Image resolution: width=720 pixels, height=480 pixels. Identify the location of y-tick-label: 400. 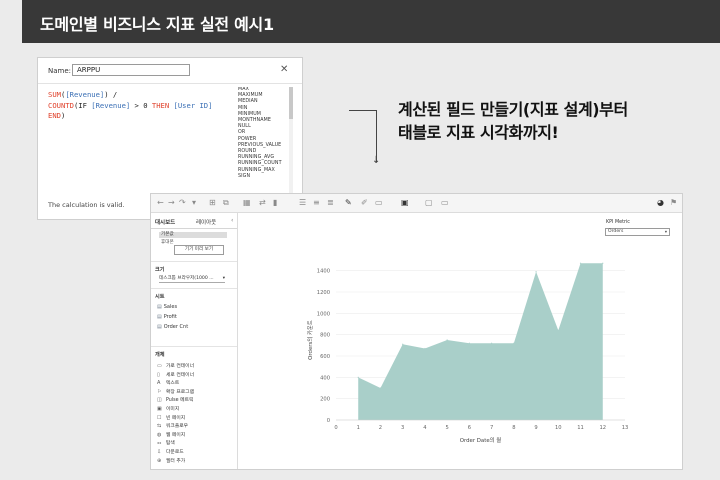
(325, 378).